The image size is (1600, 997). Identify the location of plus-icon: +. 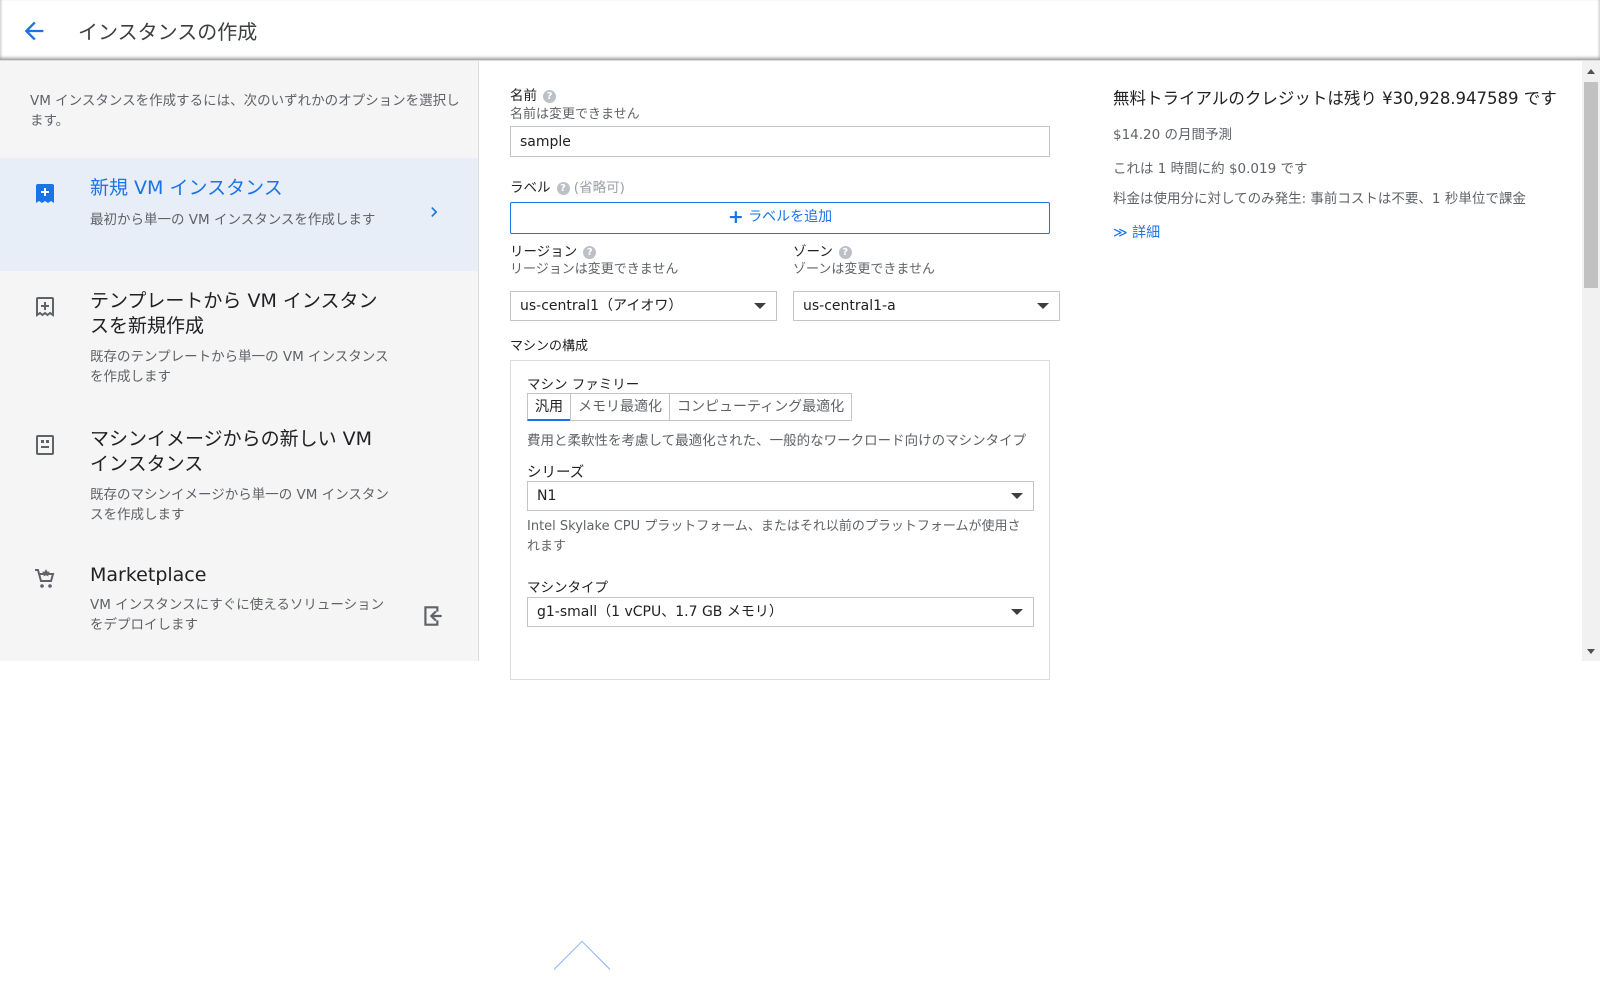
(735, 217).